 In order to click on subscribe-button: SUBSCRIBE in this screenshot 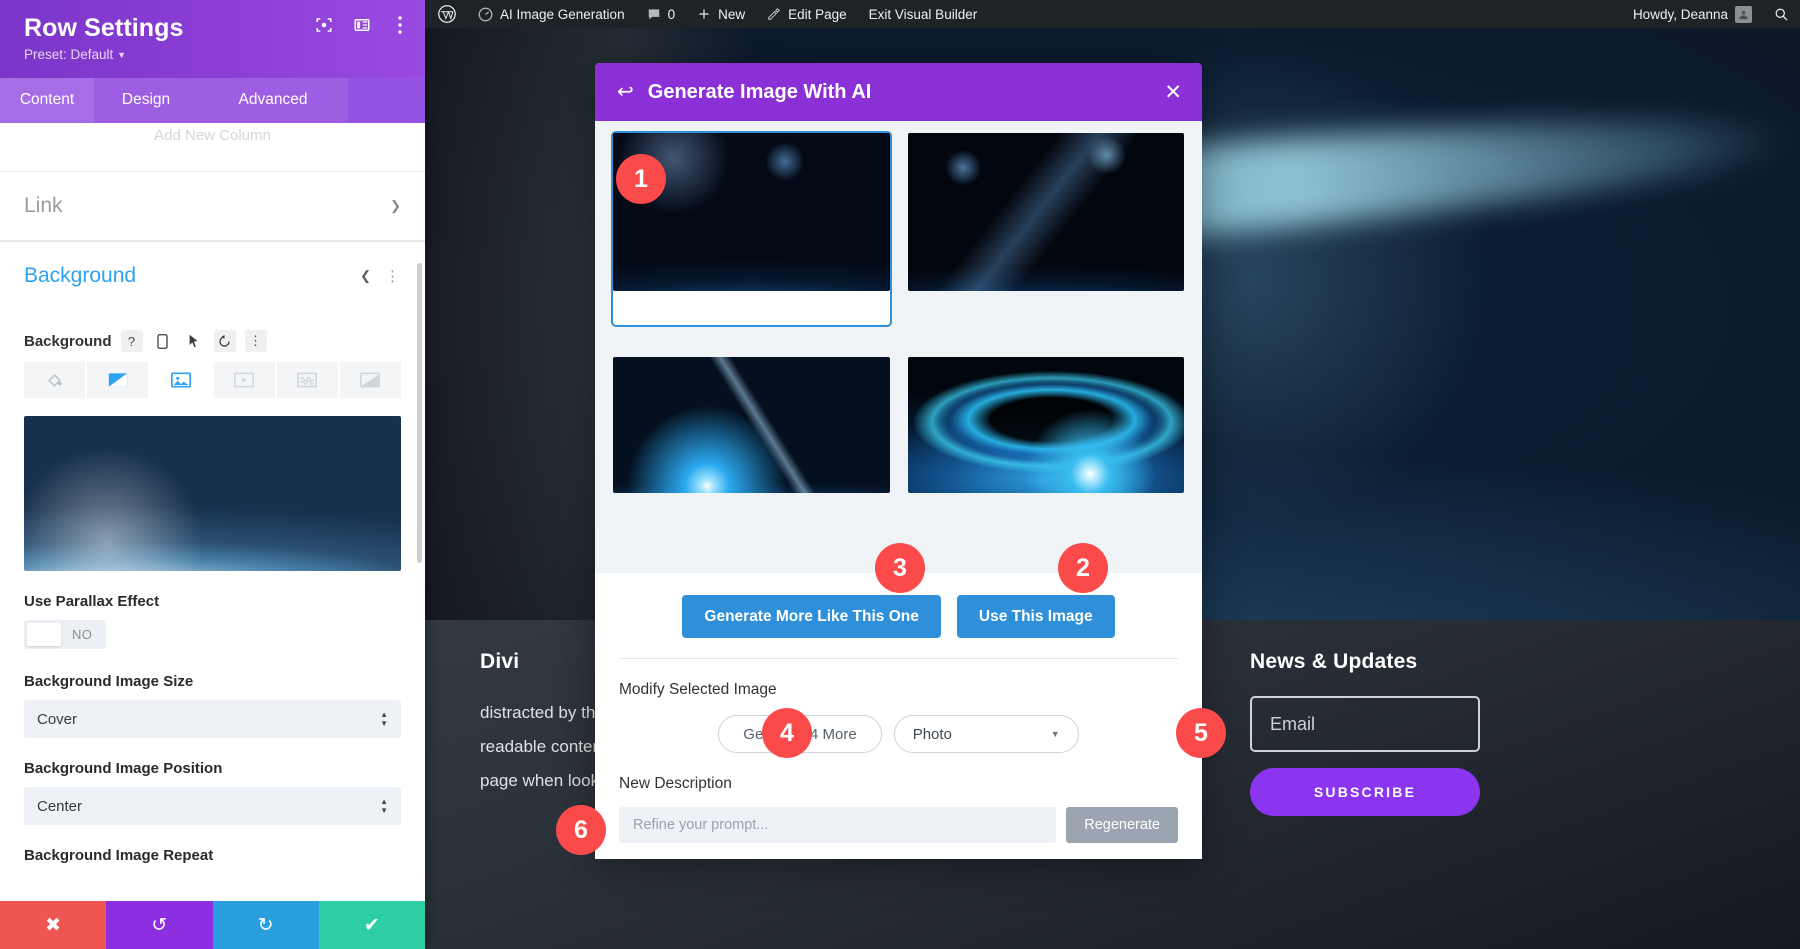, I will do `click(1365, 792)`.